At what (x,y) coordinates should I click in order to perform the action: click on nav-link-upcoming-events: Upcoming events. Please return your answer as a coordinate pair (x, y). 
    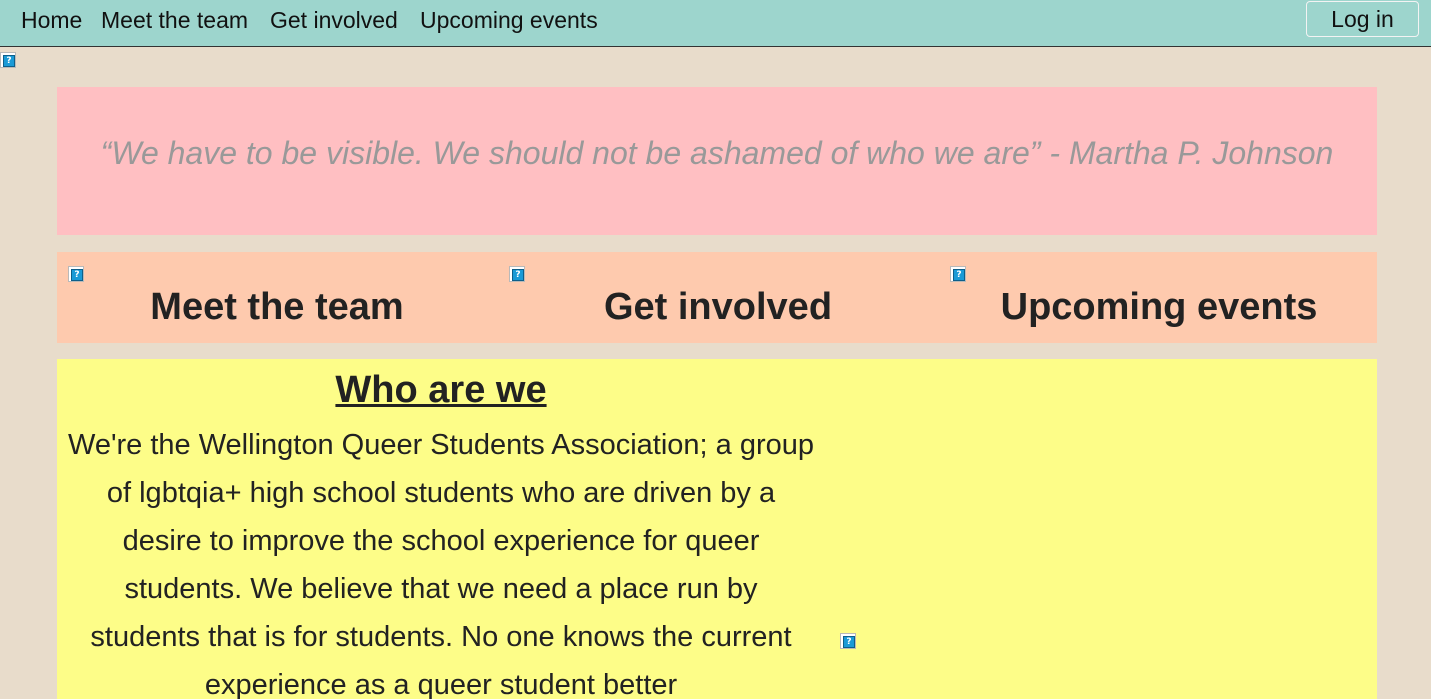
    Looking at the image, I should click on (509, 20).